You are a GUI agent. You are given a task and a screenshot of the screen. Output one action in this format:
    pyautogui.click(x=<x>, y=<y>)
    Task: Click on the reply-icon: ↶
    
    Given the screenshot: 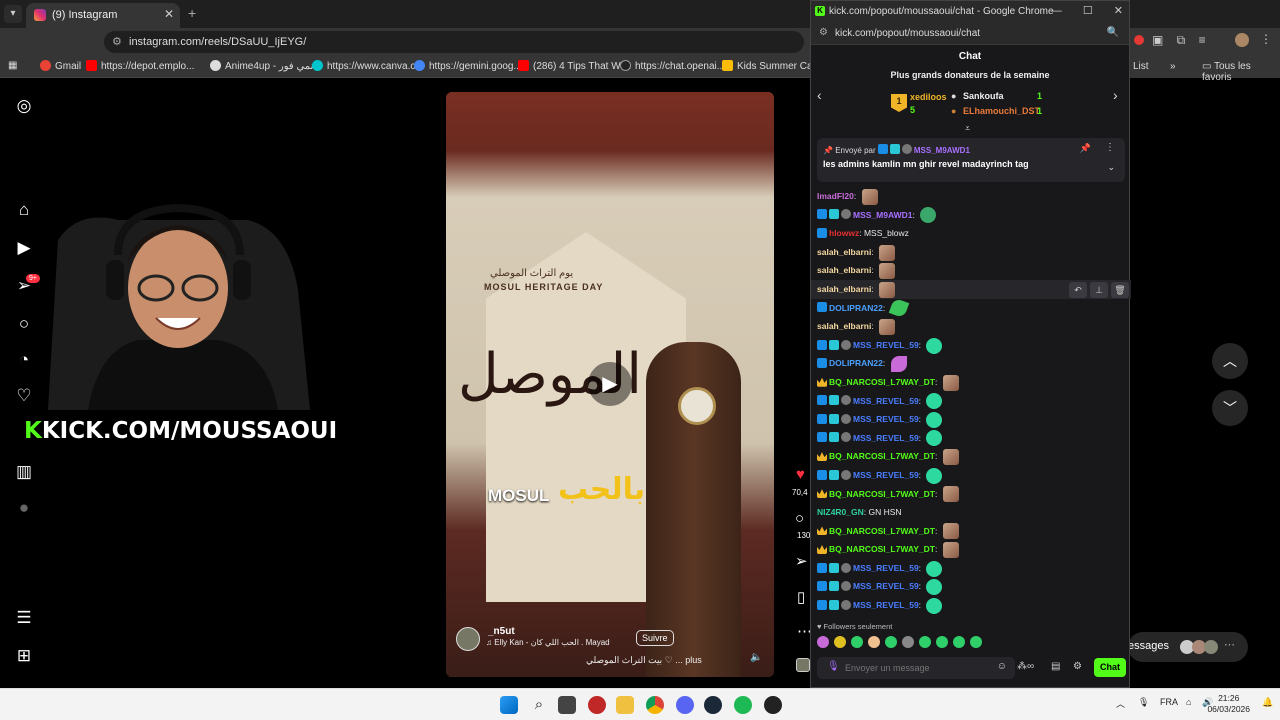 What is the action you would take?
    pyautogui.click(x=1078, y=289)
    